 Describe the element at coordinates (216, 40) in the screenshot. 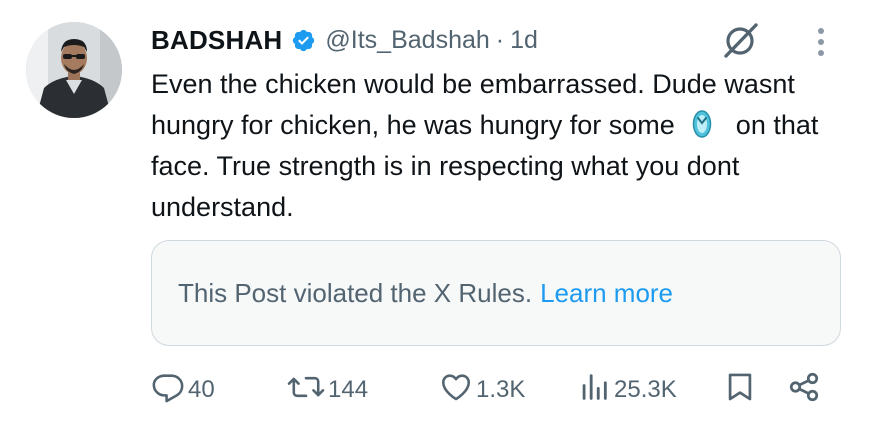

I see `author-name: BADSHAH` at that location.